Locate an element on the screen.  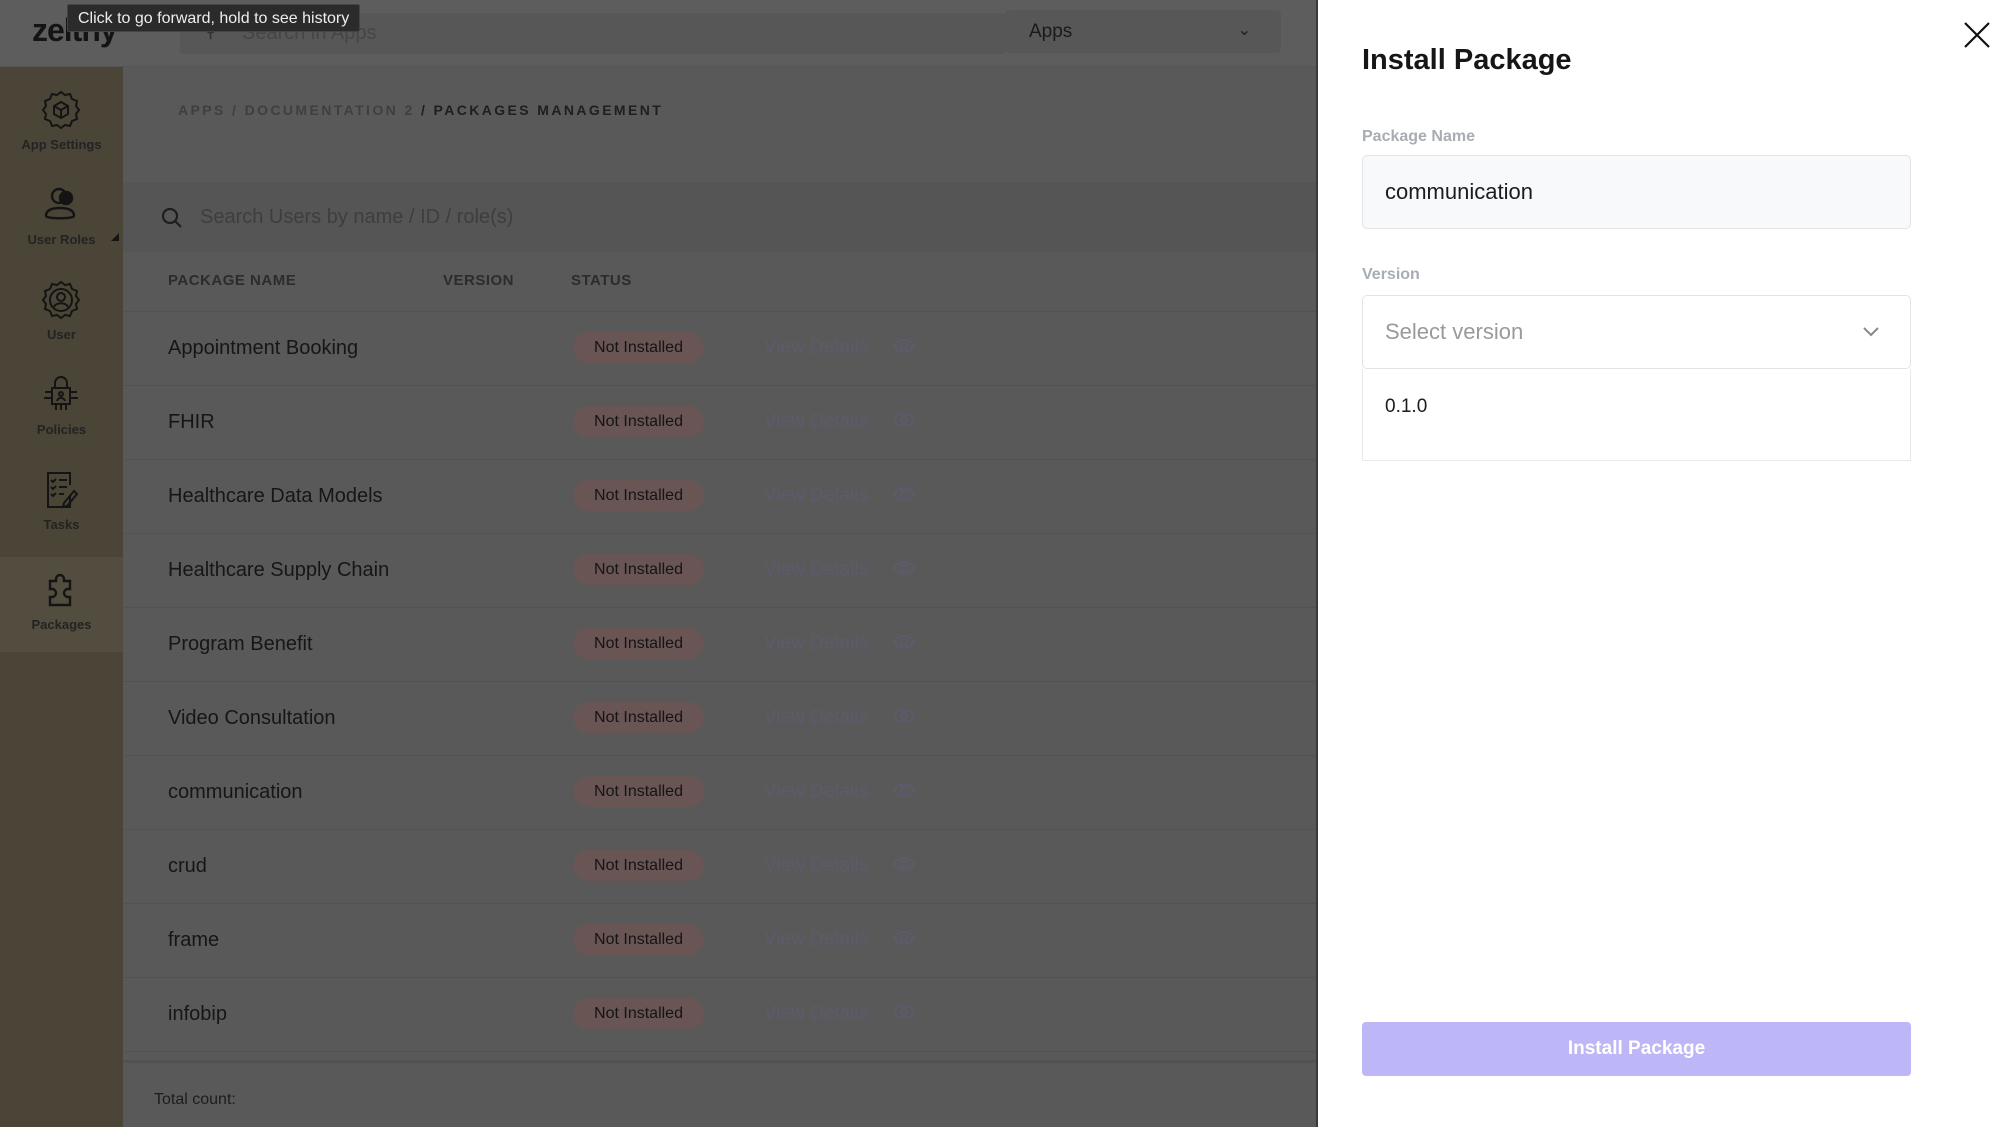
install-package-button: Install Package is located at coordinates (1636, 1049).